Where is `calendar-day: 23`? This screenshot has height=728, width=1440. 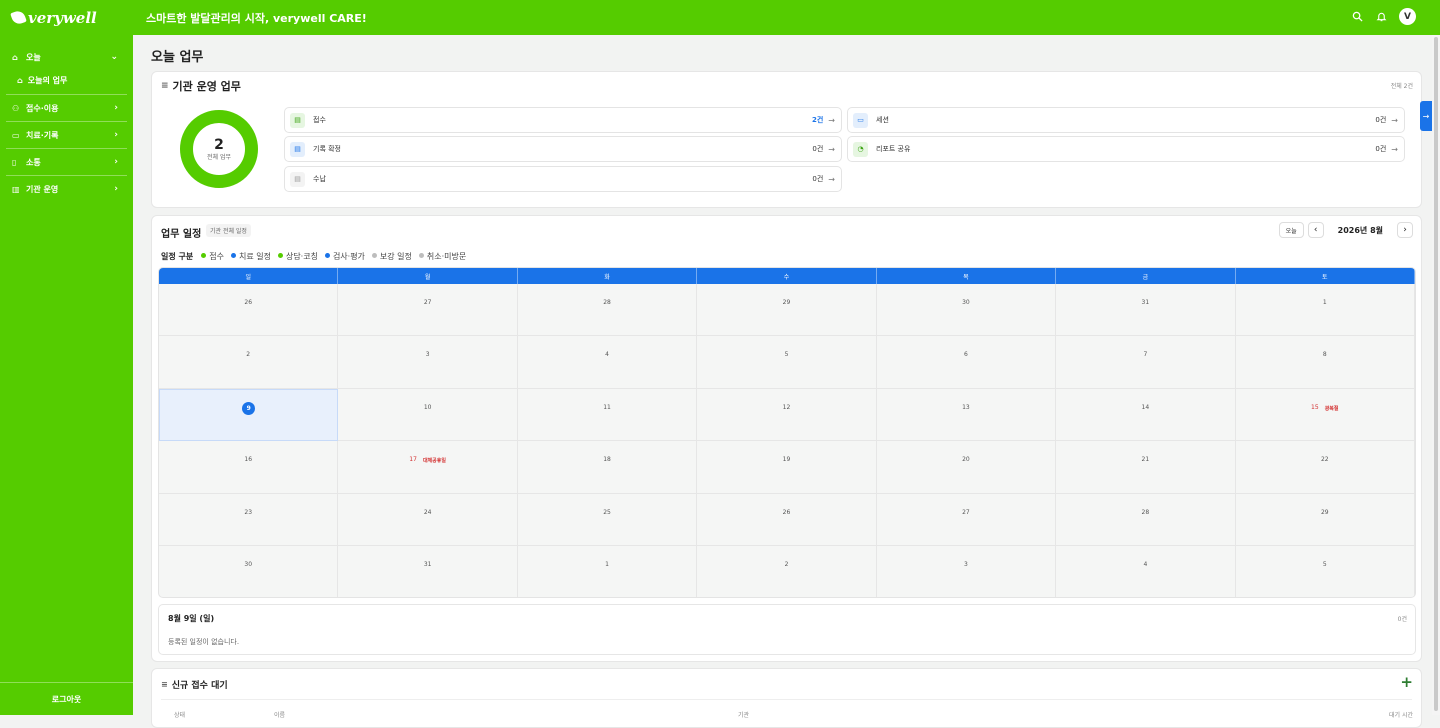
calendar-day: 23 is located at coordinates (249, 519).